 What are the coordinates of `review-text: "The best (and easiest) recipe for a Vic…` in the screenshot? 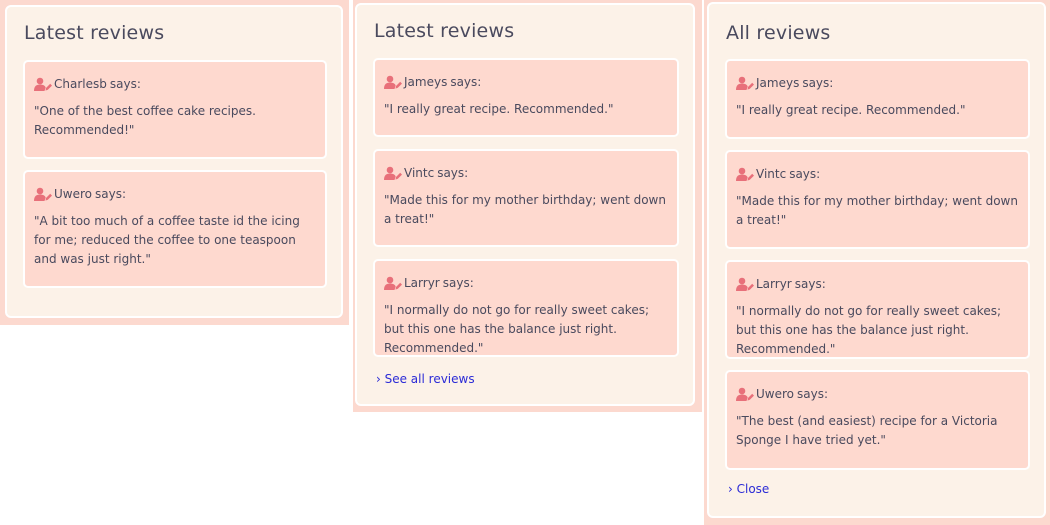 It's located at (867, 430).